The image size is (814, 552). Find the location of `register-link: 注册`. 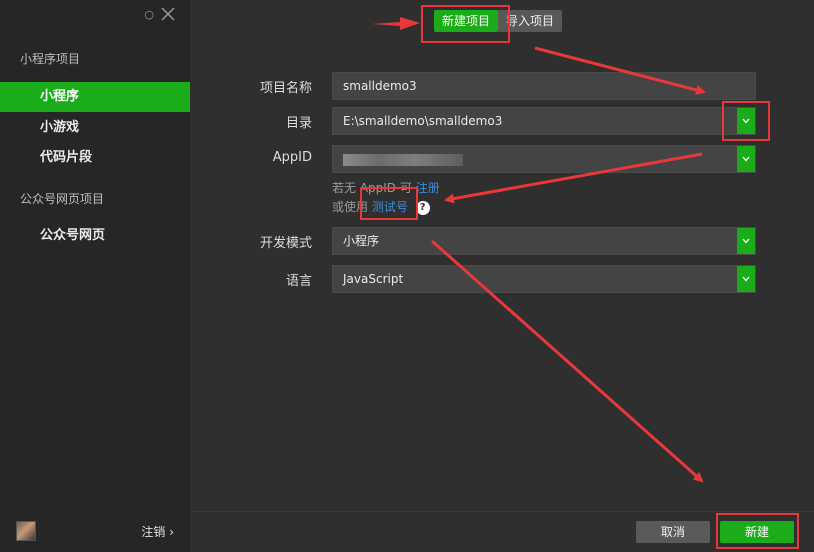

register-link: 注册 is located at coordinates (428, 188).